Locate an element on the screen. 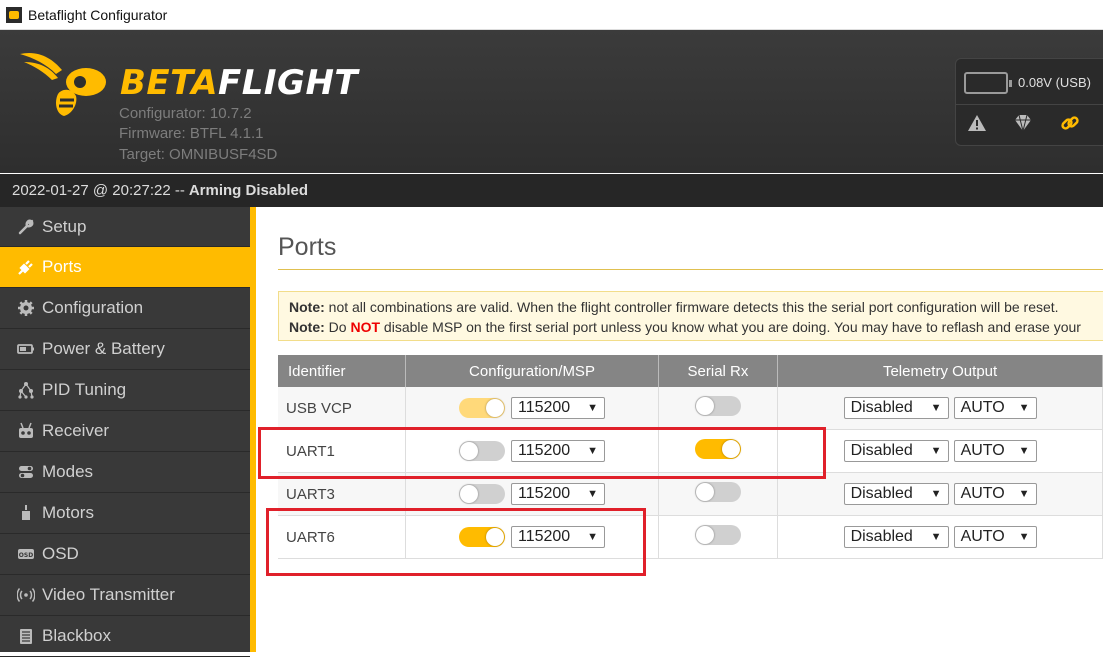  motor-icon is located at coordinates (26, 513).